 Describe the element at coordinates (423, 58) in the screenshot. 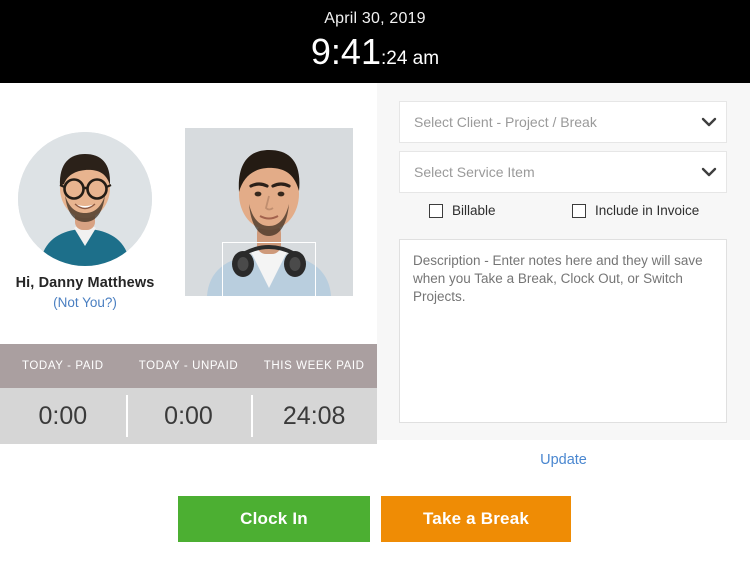

I see `time-meridiem: am` at that location.